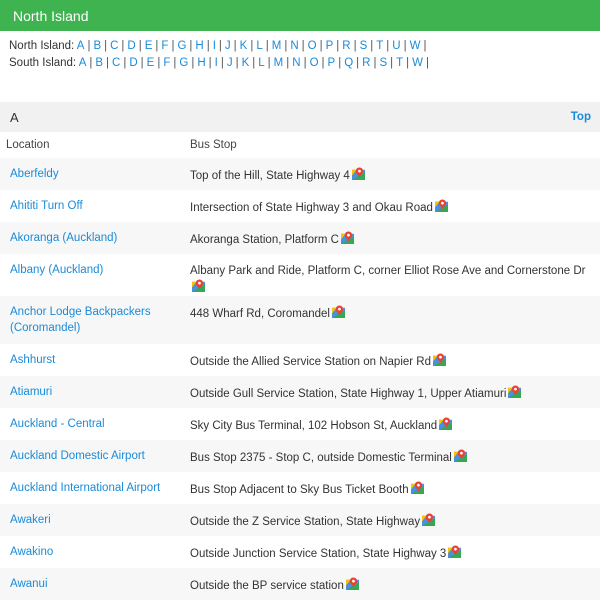  Describe the element at coordinates (88, 238) in the screenshot. I see `location-link: Akoranga (Auckland)` at that location.